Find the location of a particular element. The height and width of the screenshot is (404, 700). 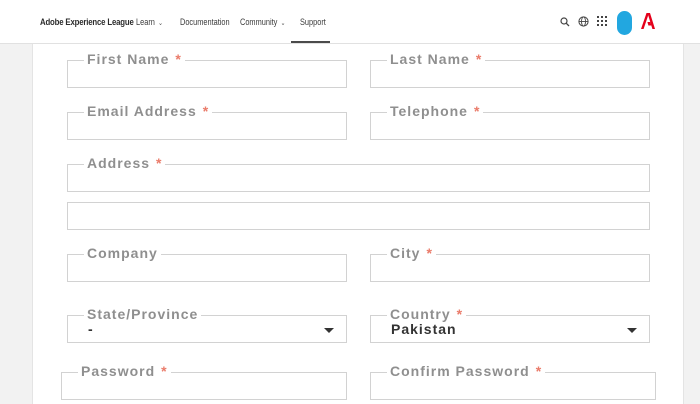

password-field: Password * is located at coordinates (204, 381).